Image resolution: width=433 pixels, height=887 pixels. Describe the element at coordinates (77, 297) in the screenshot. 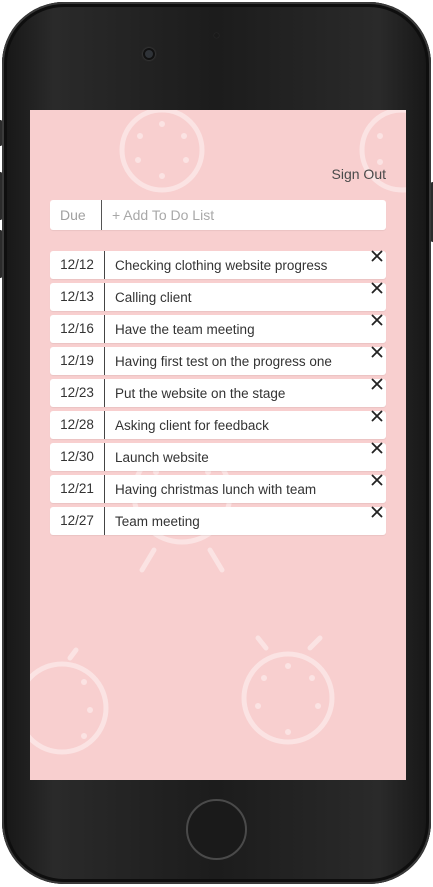

I see `todo-due-date: 12/13` at that location.